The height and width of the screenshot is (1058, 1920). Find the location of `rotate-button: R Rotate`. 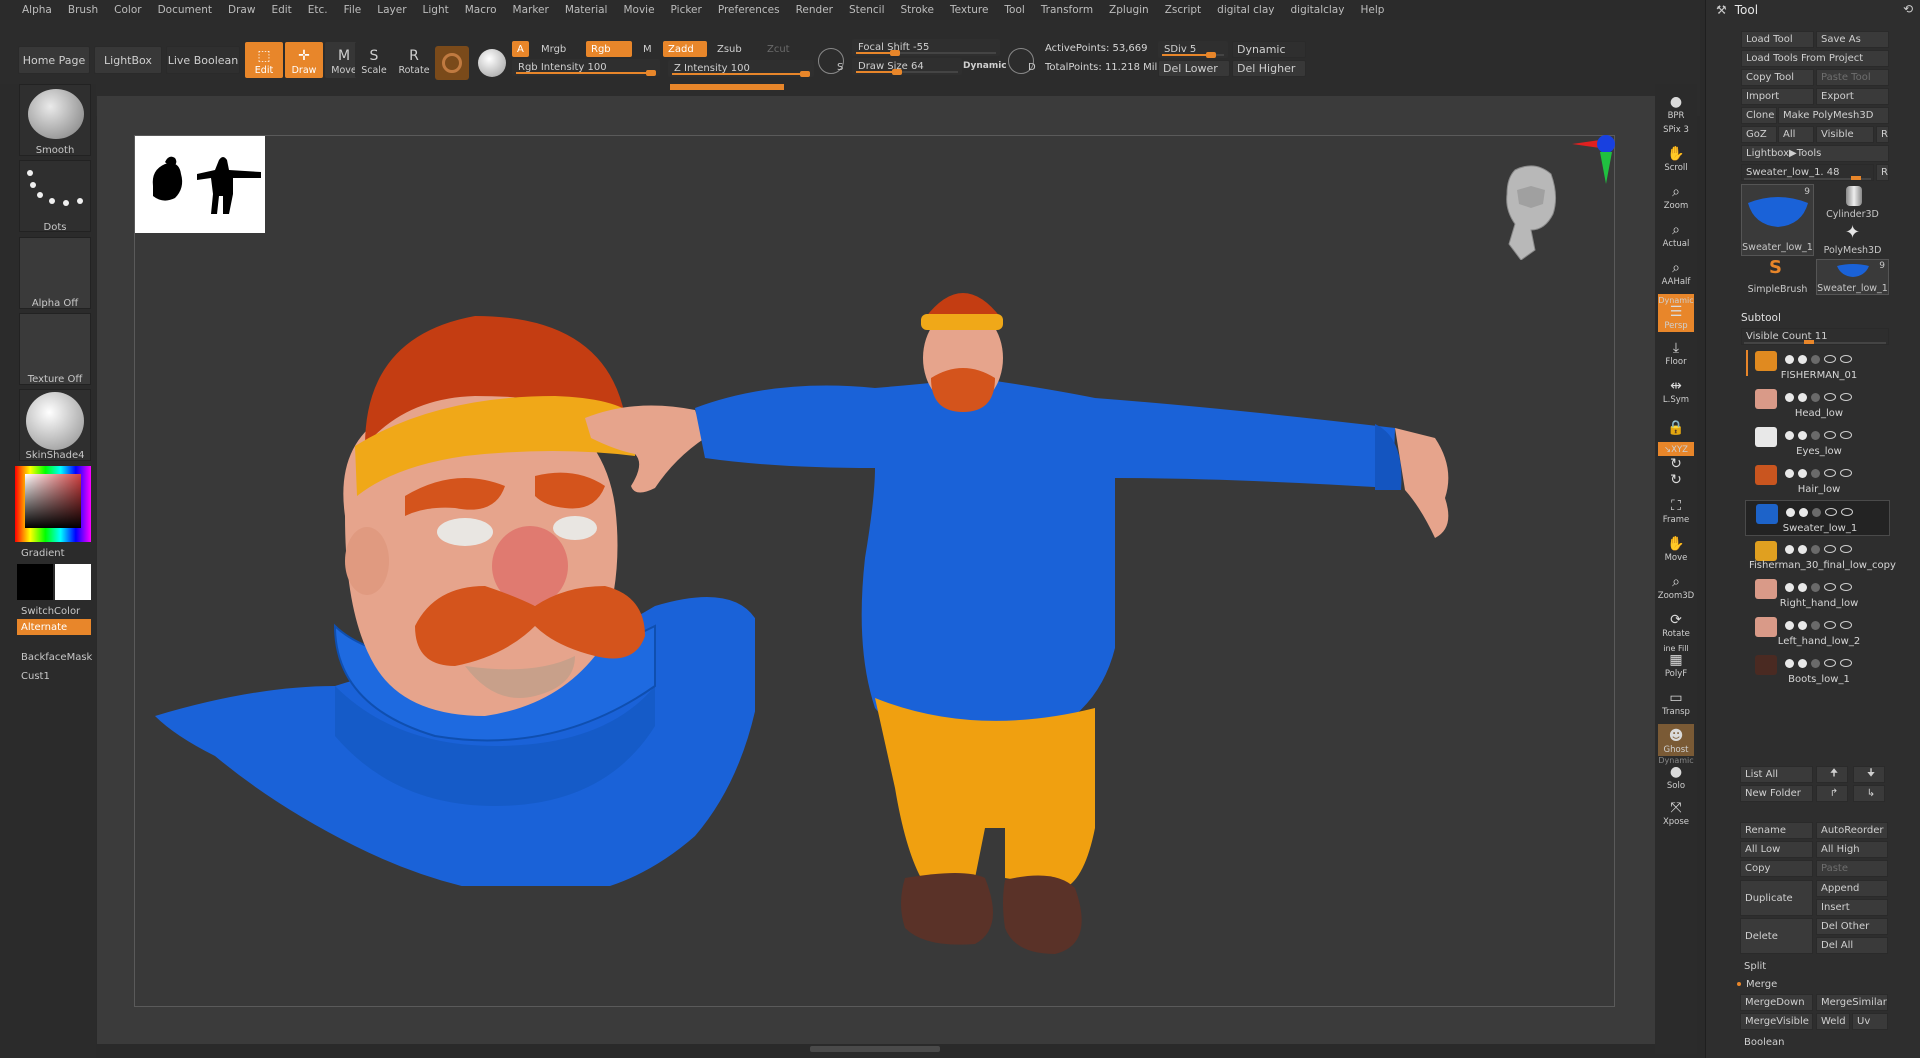

rotate-button: R Rotate is located at coordinates (414, 60).